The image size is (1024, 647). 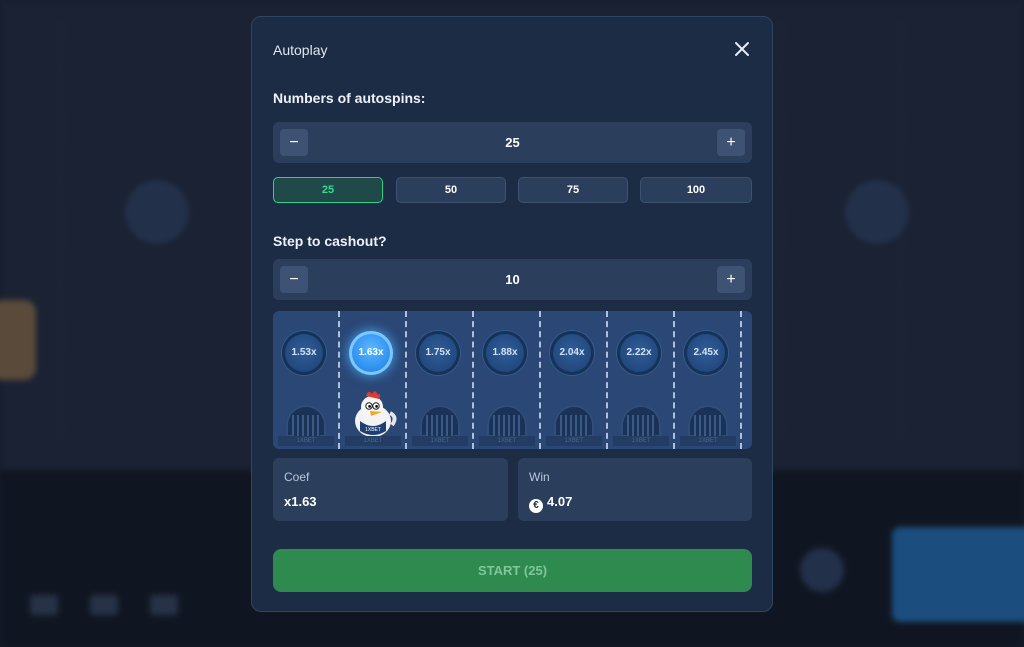 What do you see at coordinates (304, 353) in the screenshot?
I see `coefficient-coin: 1.53x` at bounding box center [304, 353].